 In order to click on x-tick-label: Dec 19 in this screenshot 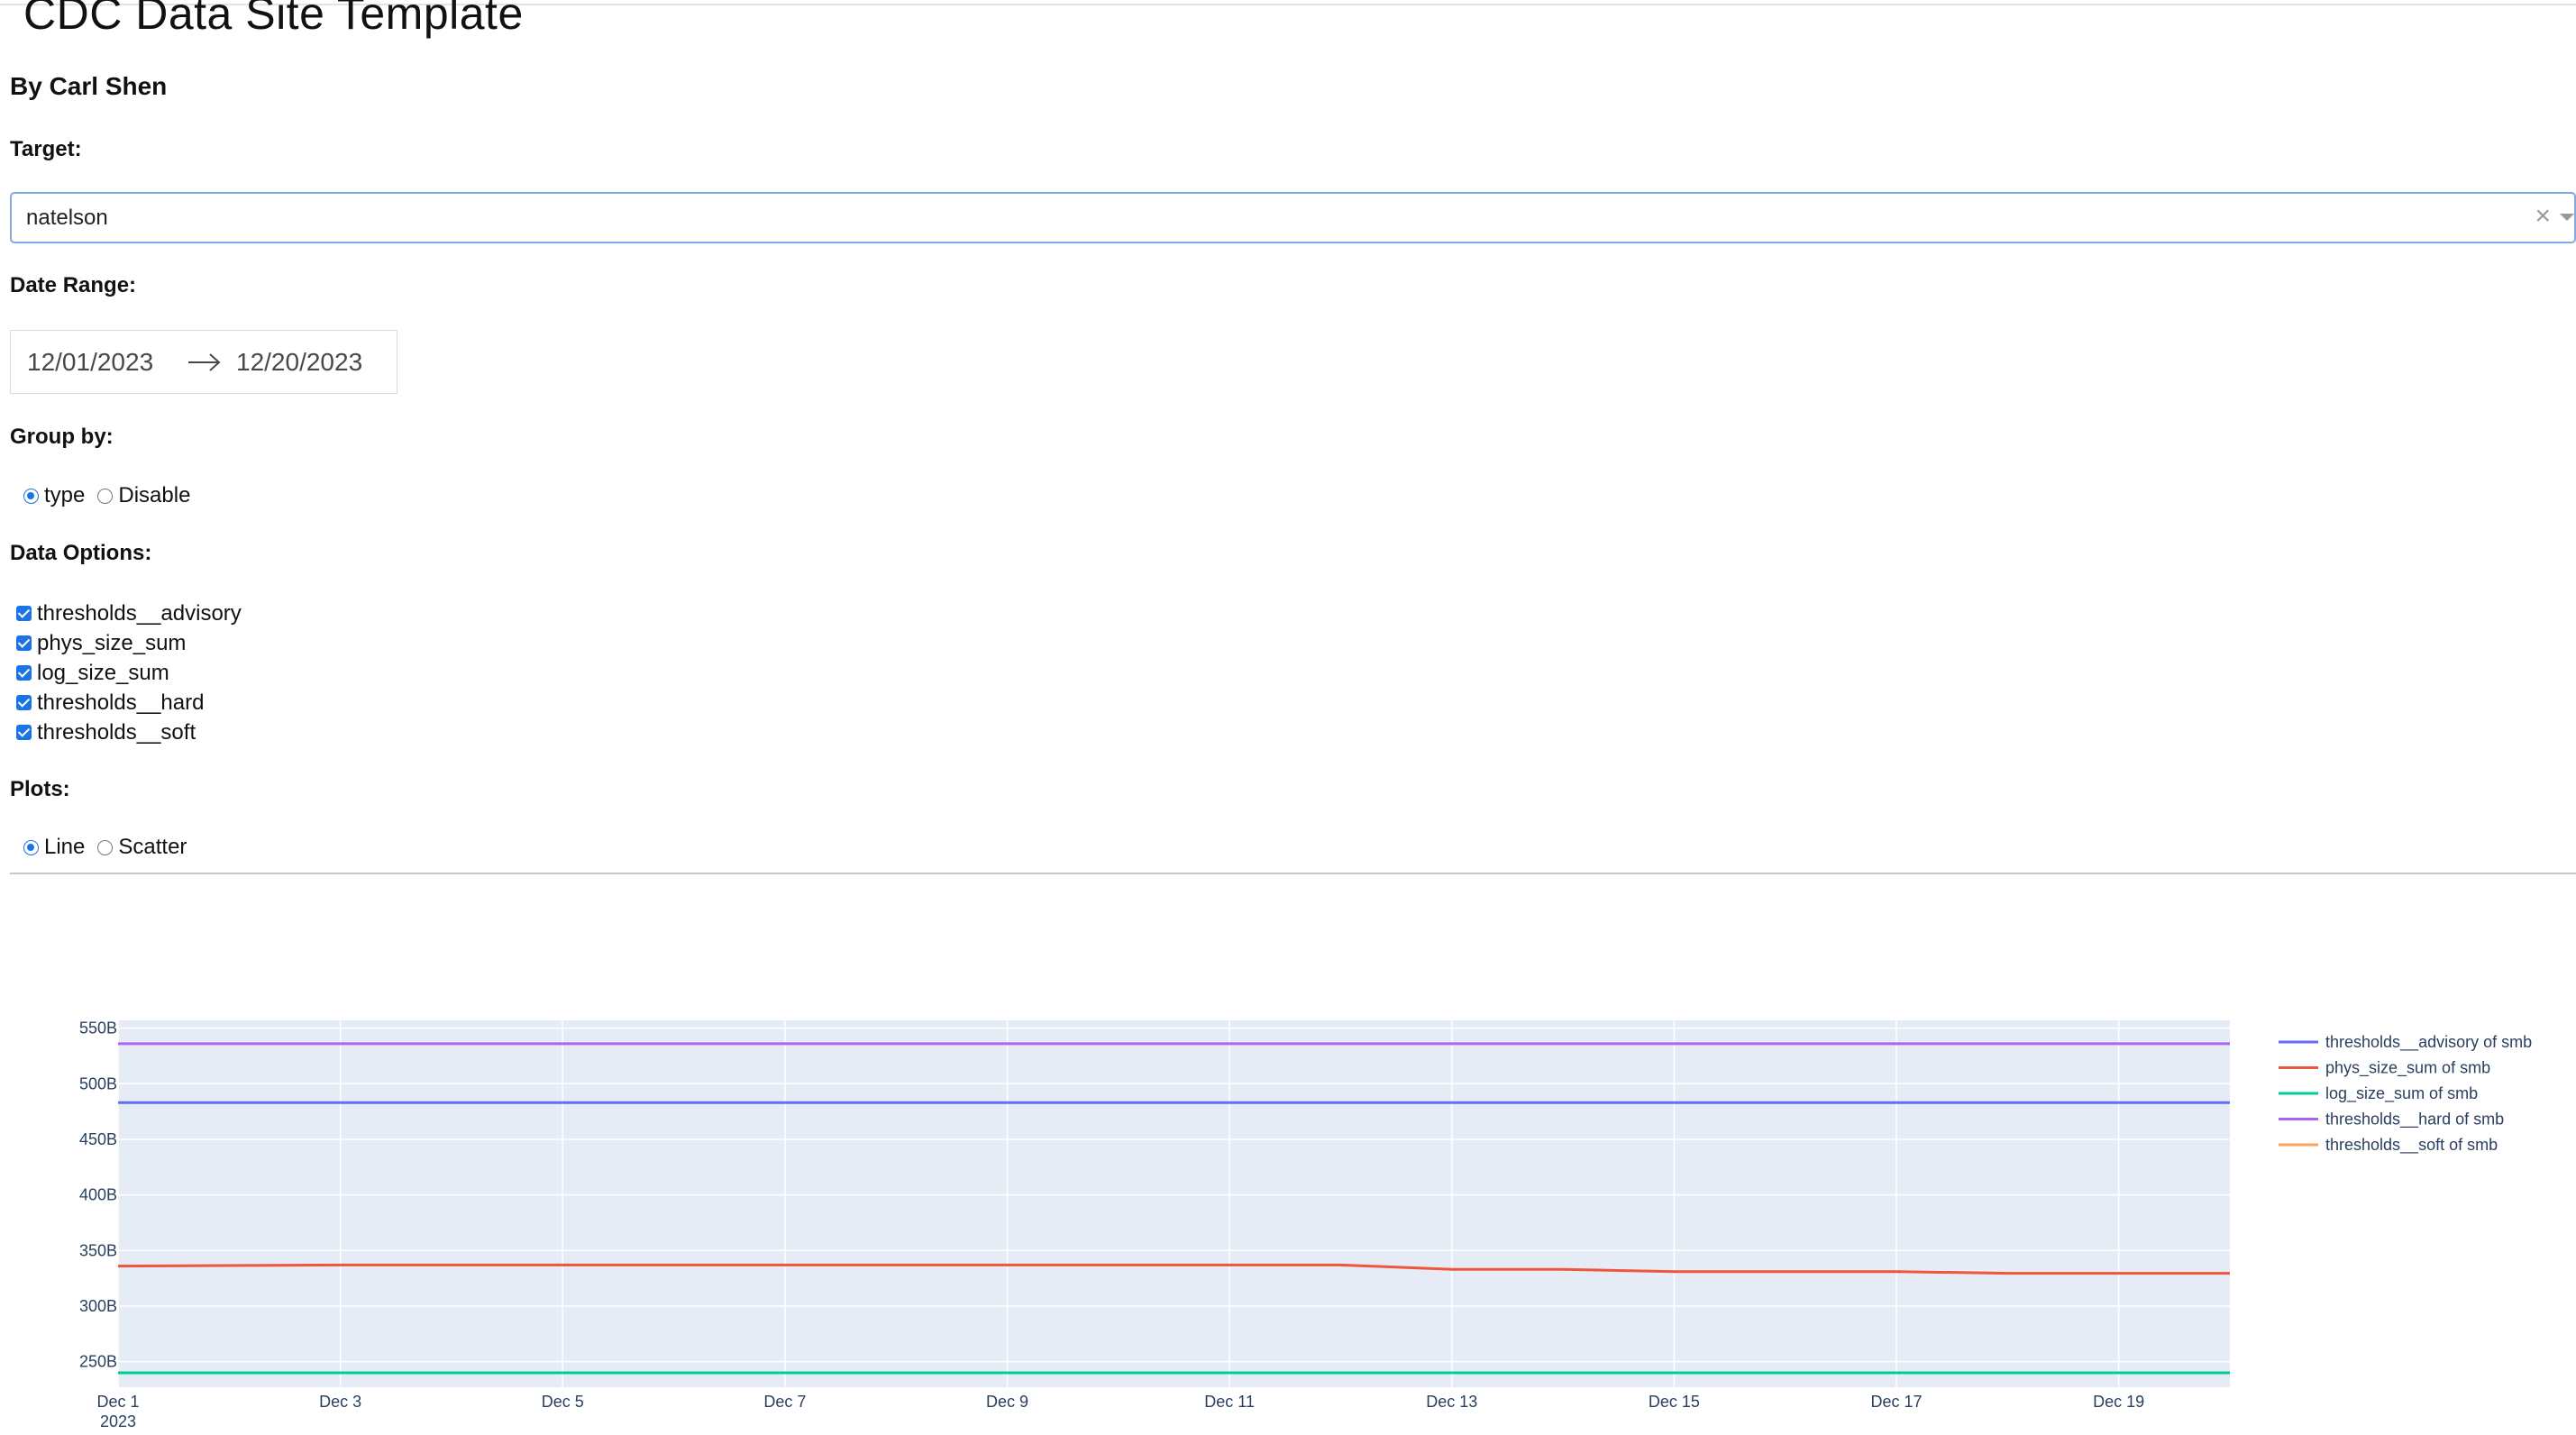, I will do `click(2118, 1402)`.